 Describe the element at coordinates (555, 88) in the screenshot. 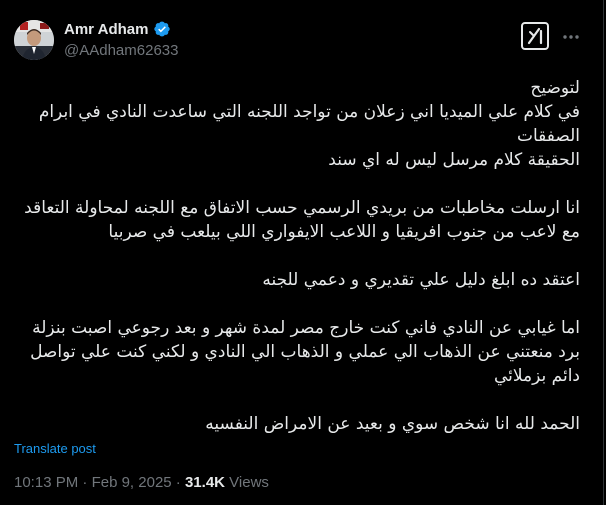

I see `post-line: لتوضيح` at that location.